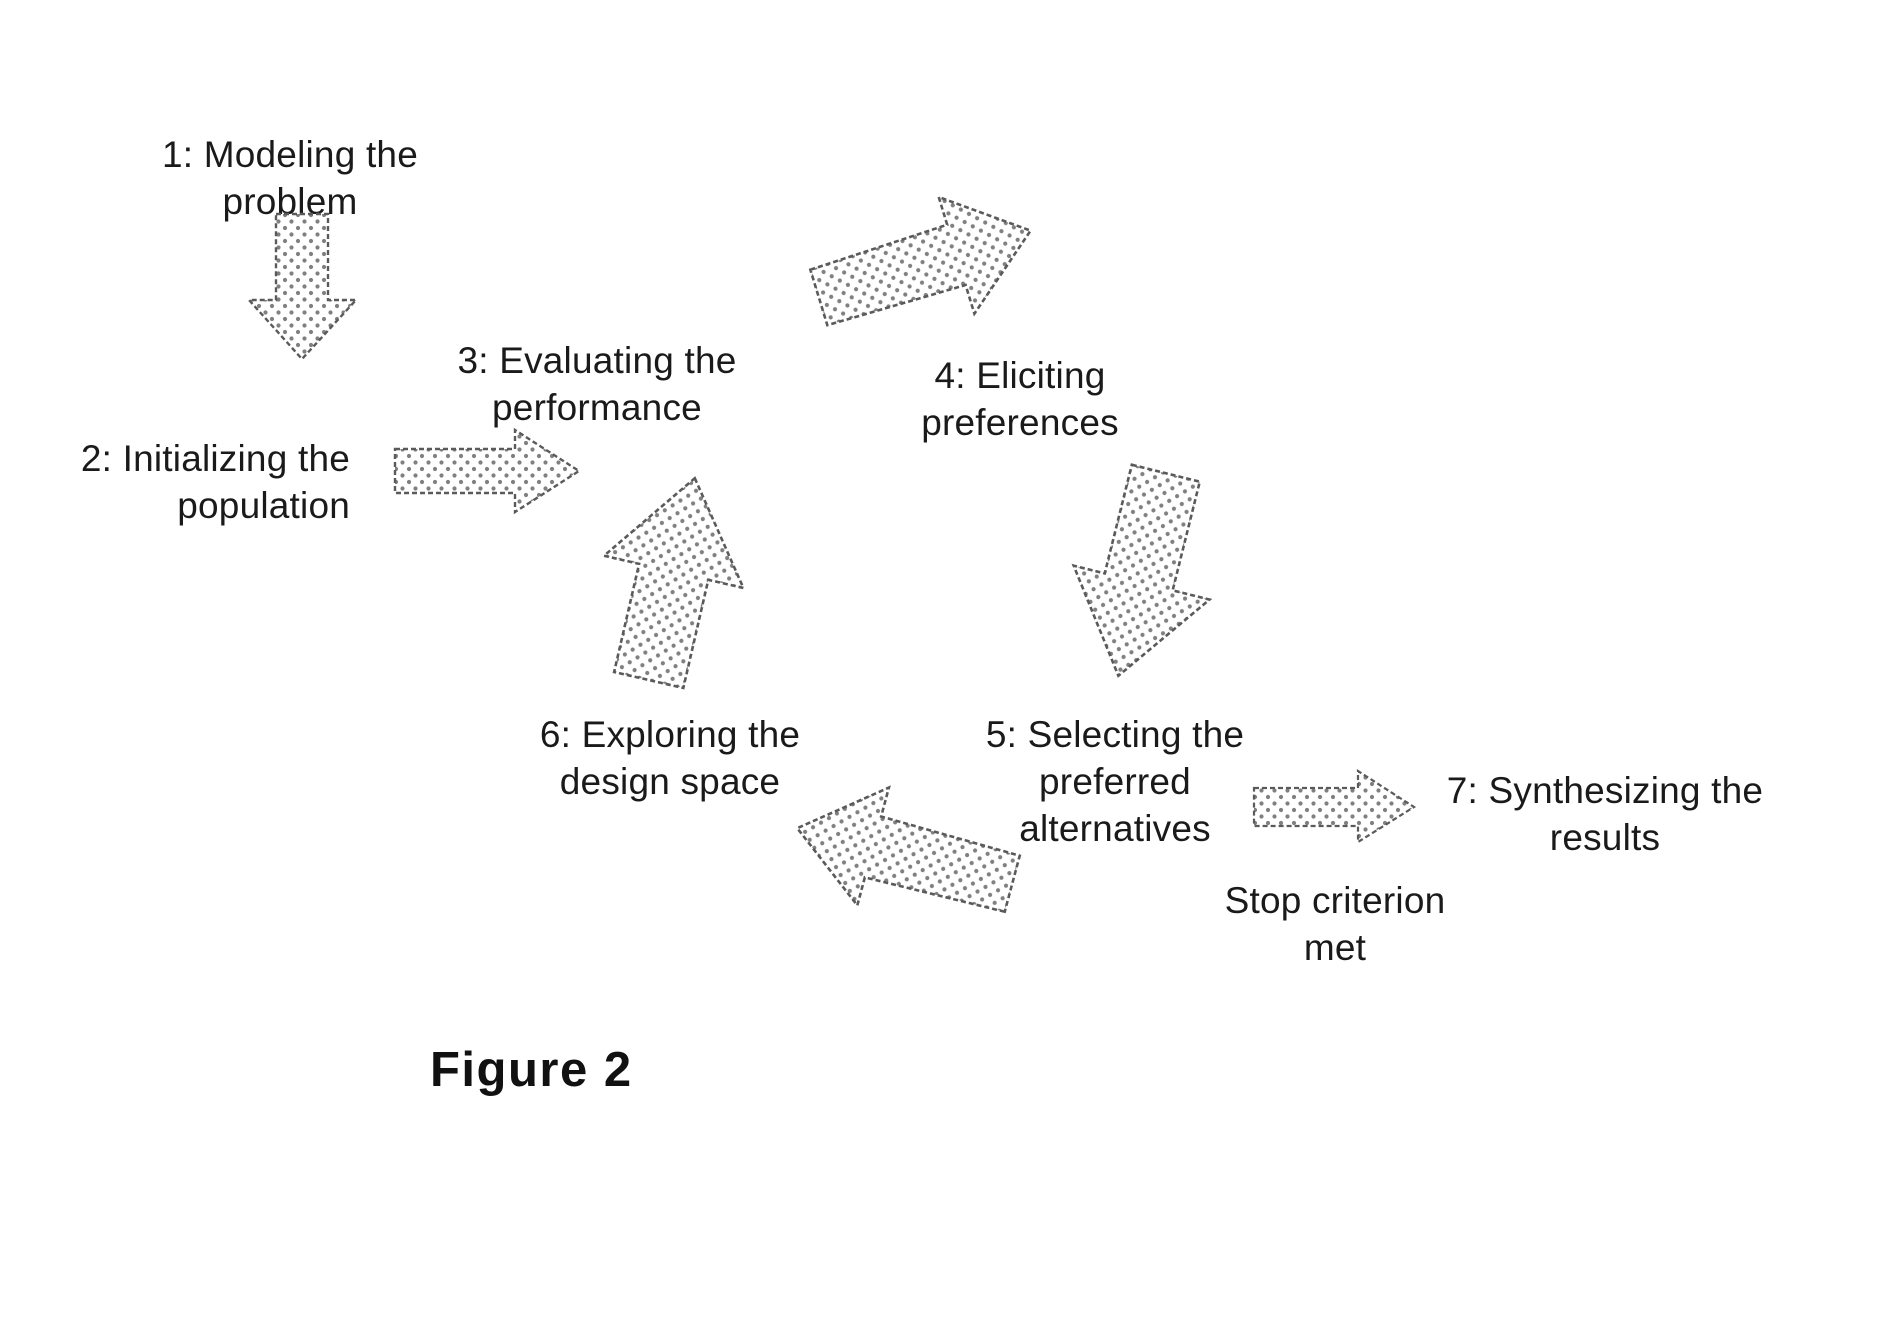  Describe the element at coordinates (670, 758) in the screenshot. I see `step-label-6: 6: Exploring the design space` at that location.